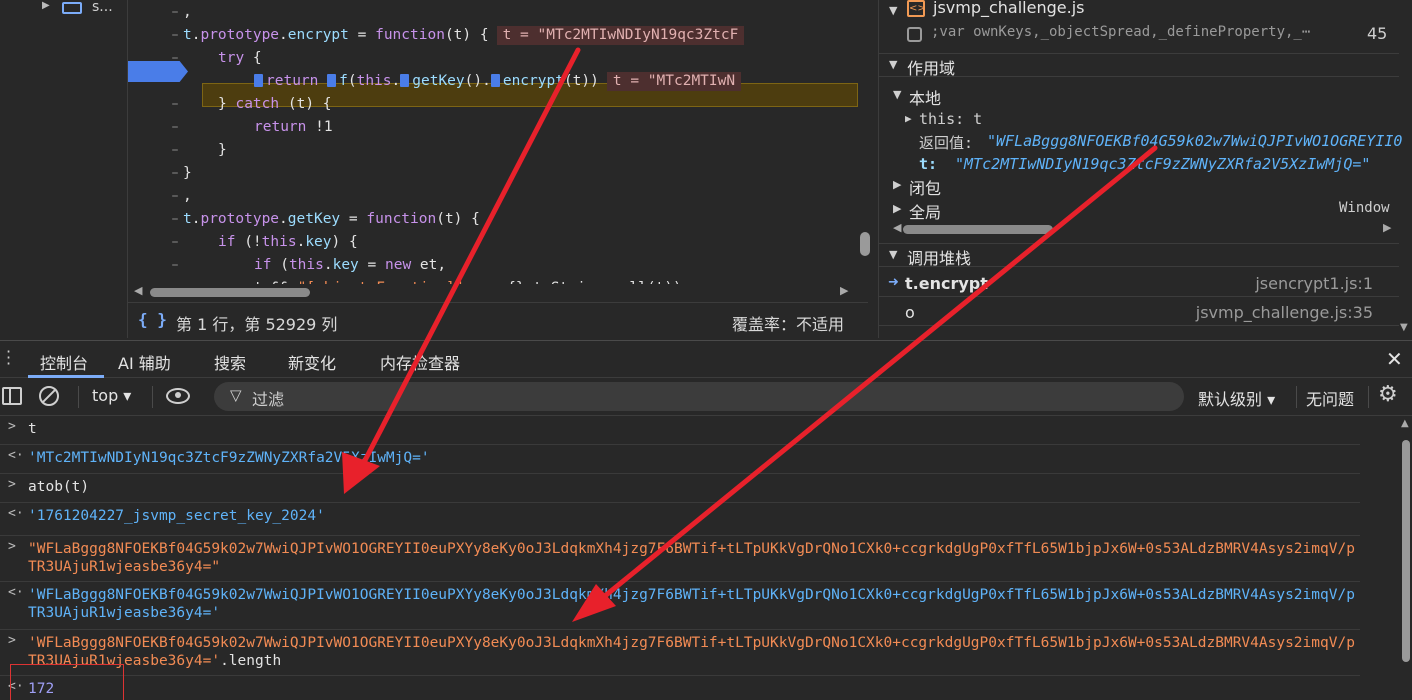 This screenshot has height=700, width=1412. What do you see at coordinates (1009, 8) in the screenshot?
I see `watch-file-name: jsvmp_challenge.js` at bounding box center [1009, 8].